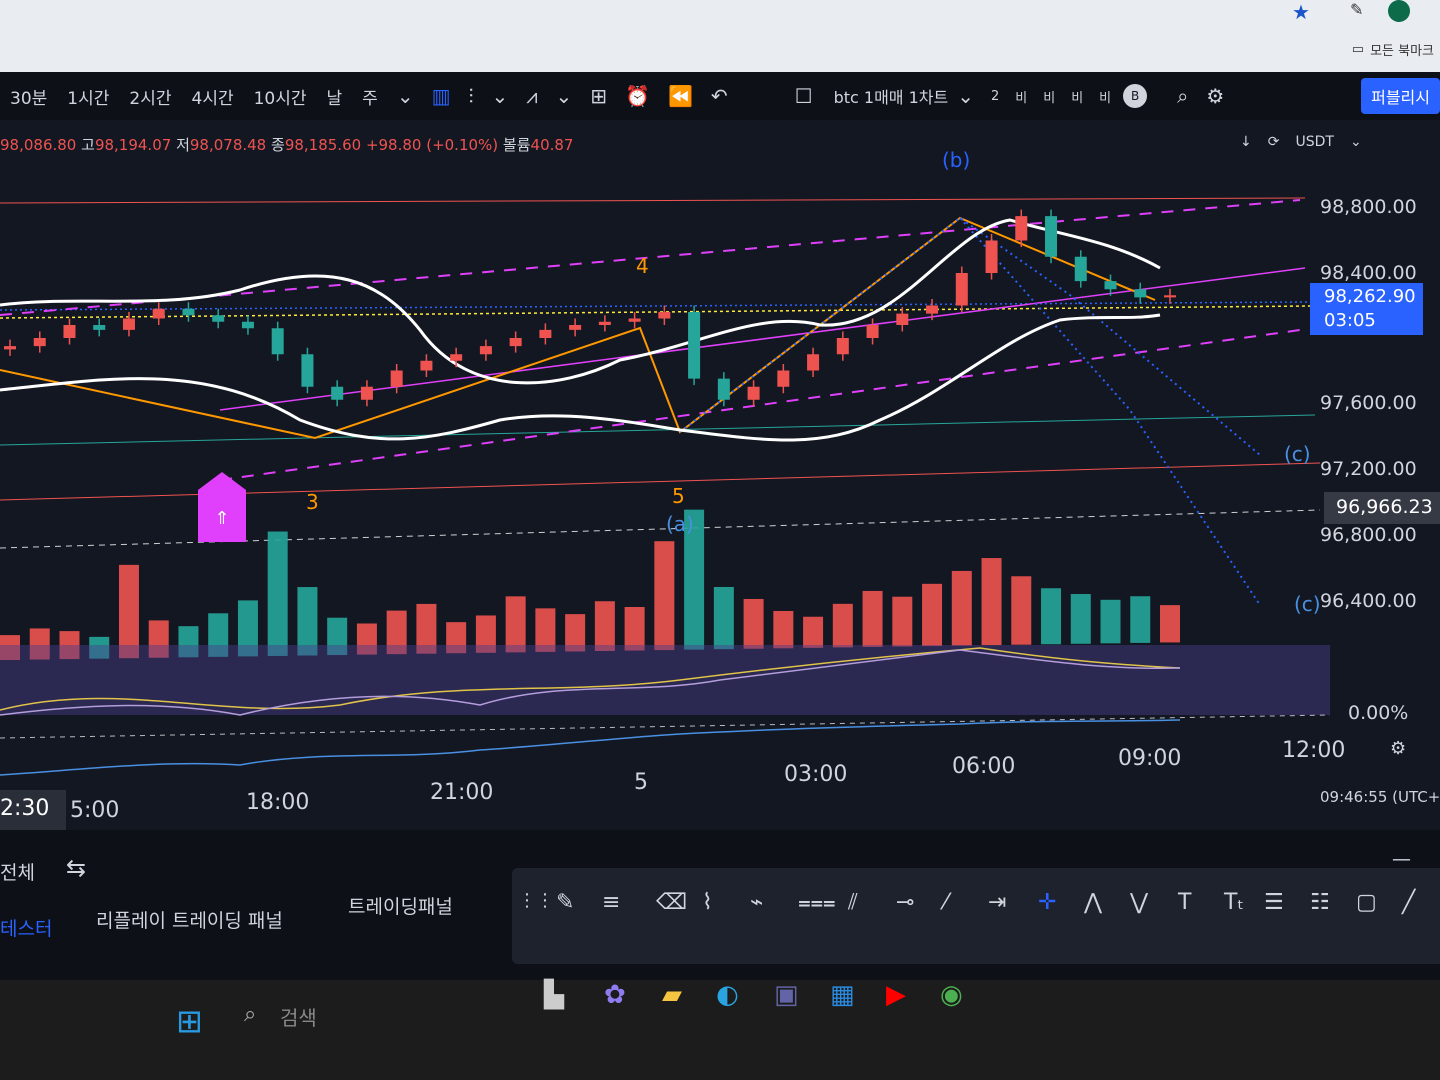  Describe the element at coordinates (1234, 902) in the screenshot. I see `text-sub-icon: Tₜ` at that location.